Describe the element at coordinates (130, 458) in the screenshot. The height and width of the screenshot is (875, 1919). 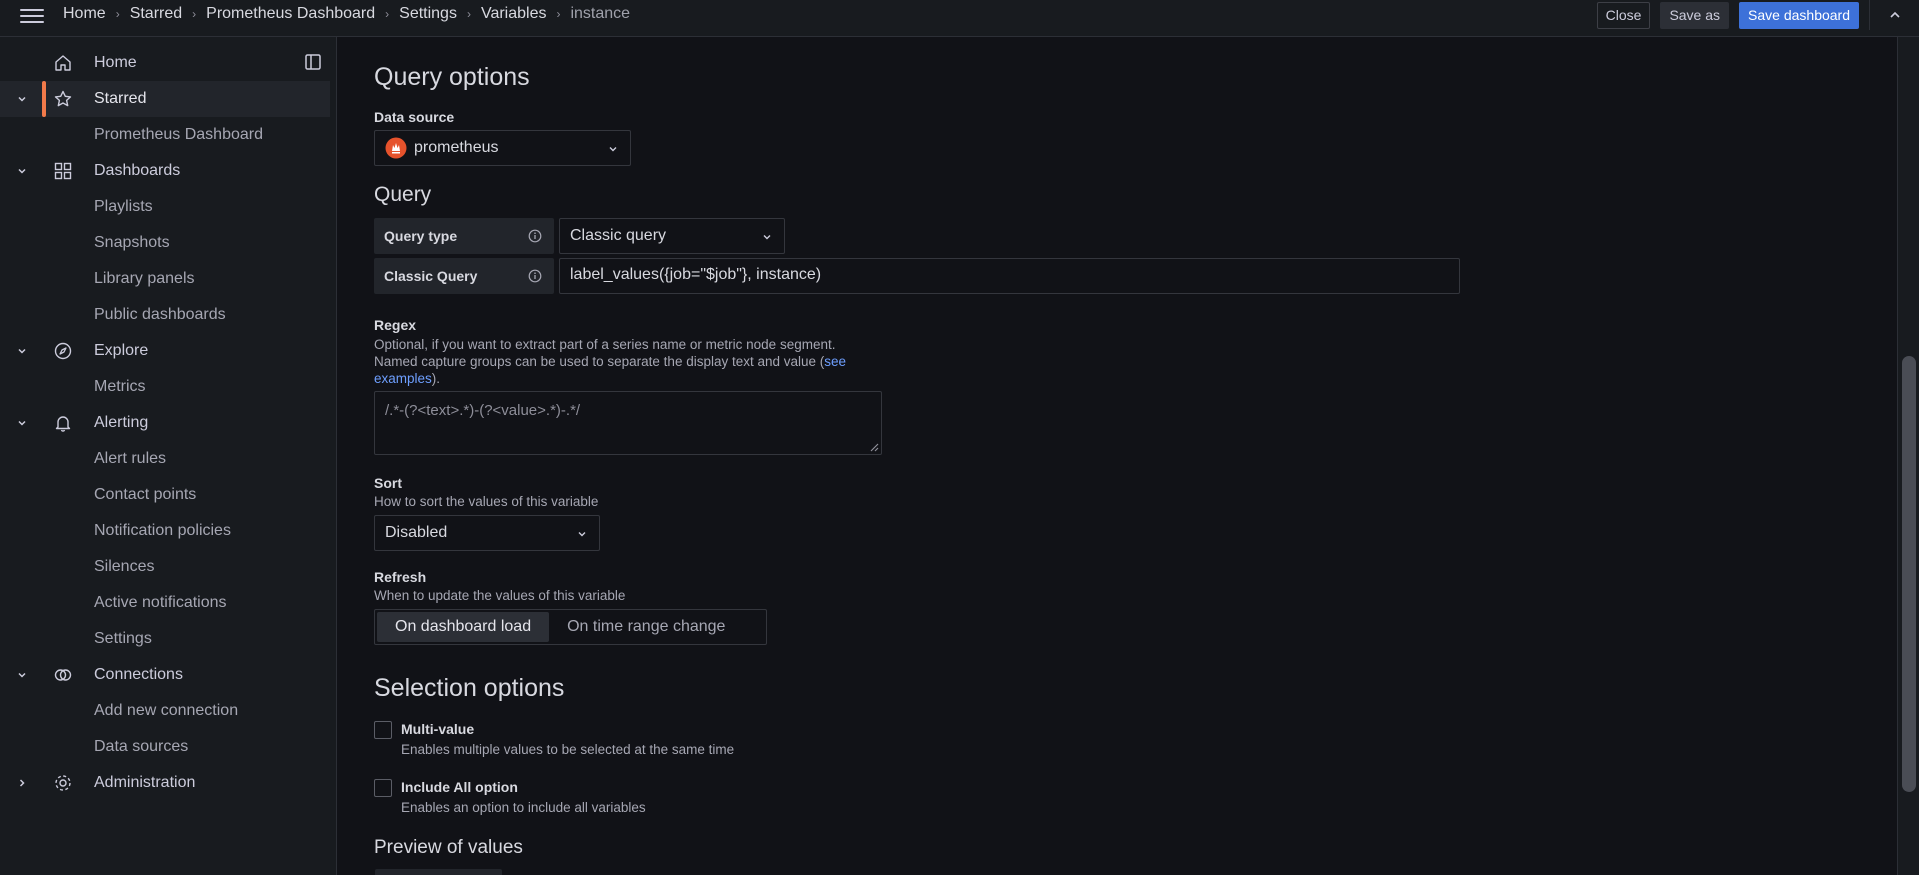
I see `sidebar-item-label: Alert rules` at that location.